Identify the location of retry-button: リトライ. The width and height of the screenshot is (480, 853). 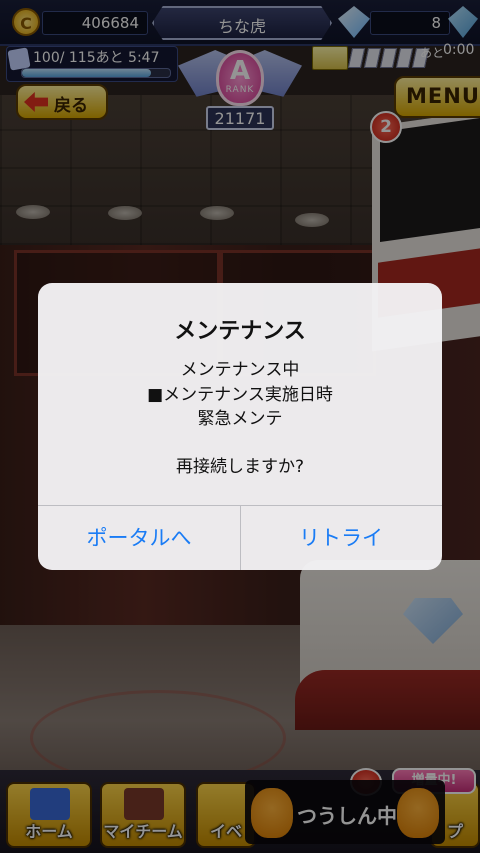
(341, 538).